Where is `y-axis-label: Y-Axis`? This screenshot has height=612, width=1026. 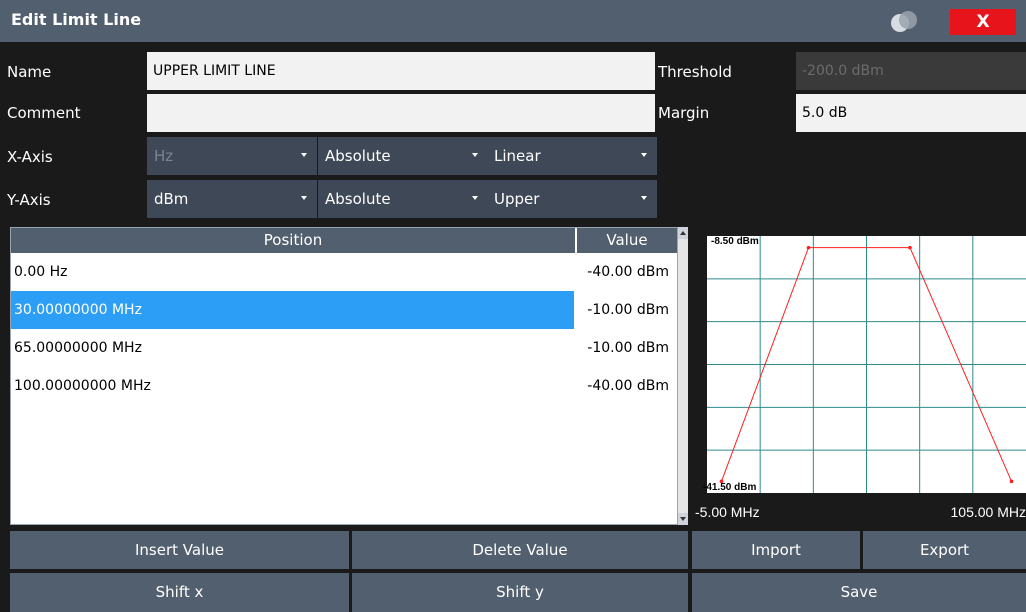
y-axis-label: Y-Axis is located at coordinates (29, 200).